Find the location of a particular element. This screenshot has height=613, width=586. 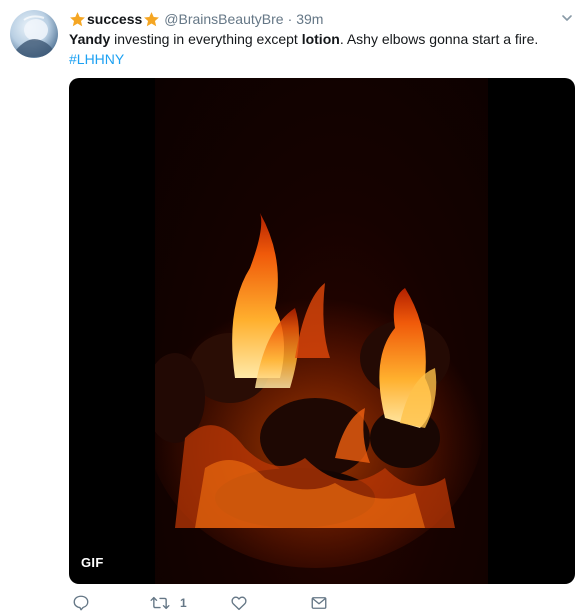

heart-icon is located at coordinates (239, 603).